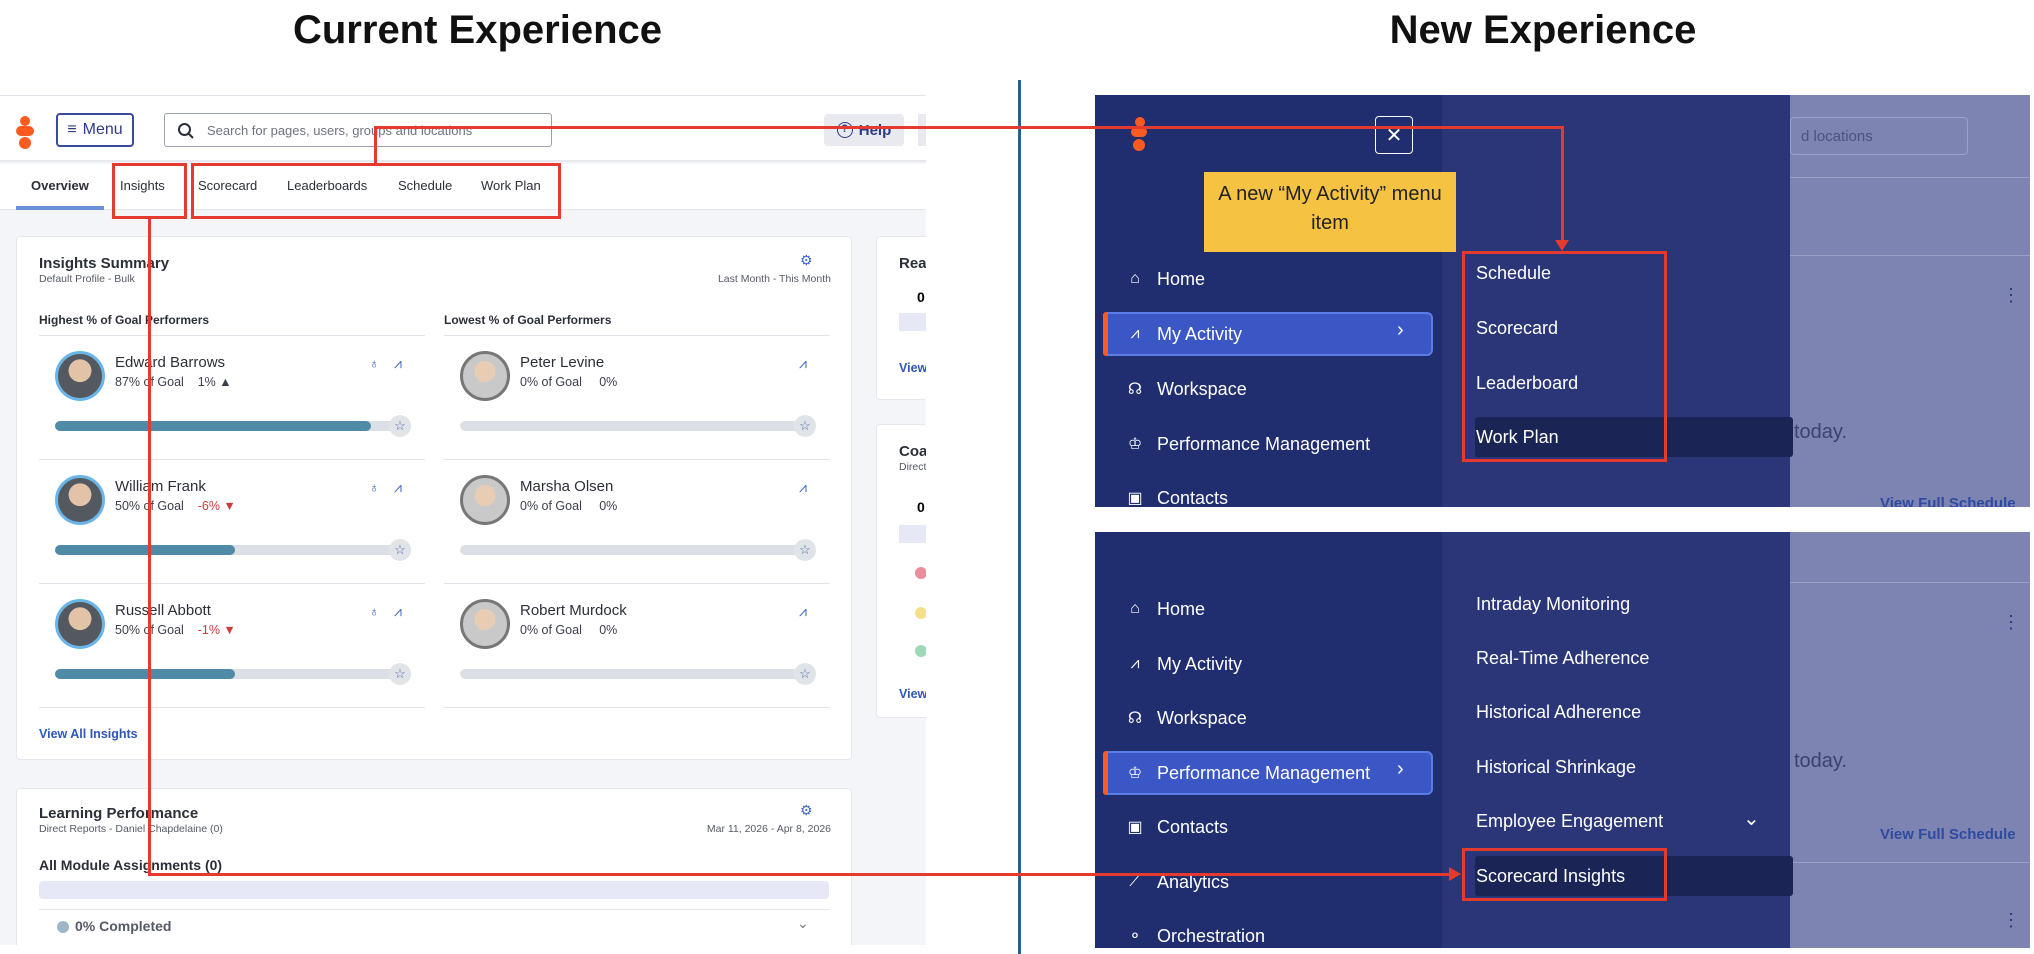 The width and height of the screenshot is (2034, 954). What do you see at coordinates (922, 130) in the screenshot?
I see `toolbar-button-partial` at bounding box center [922, 130].